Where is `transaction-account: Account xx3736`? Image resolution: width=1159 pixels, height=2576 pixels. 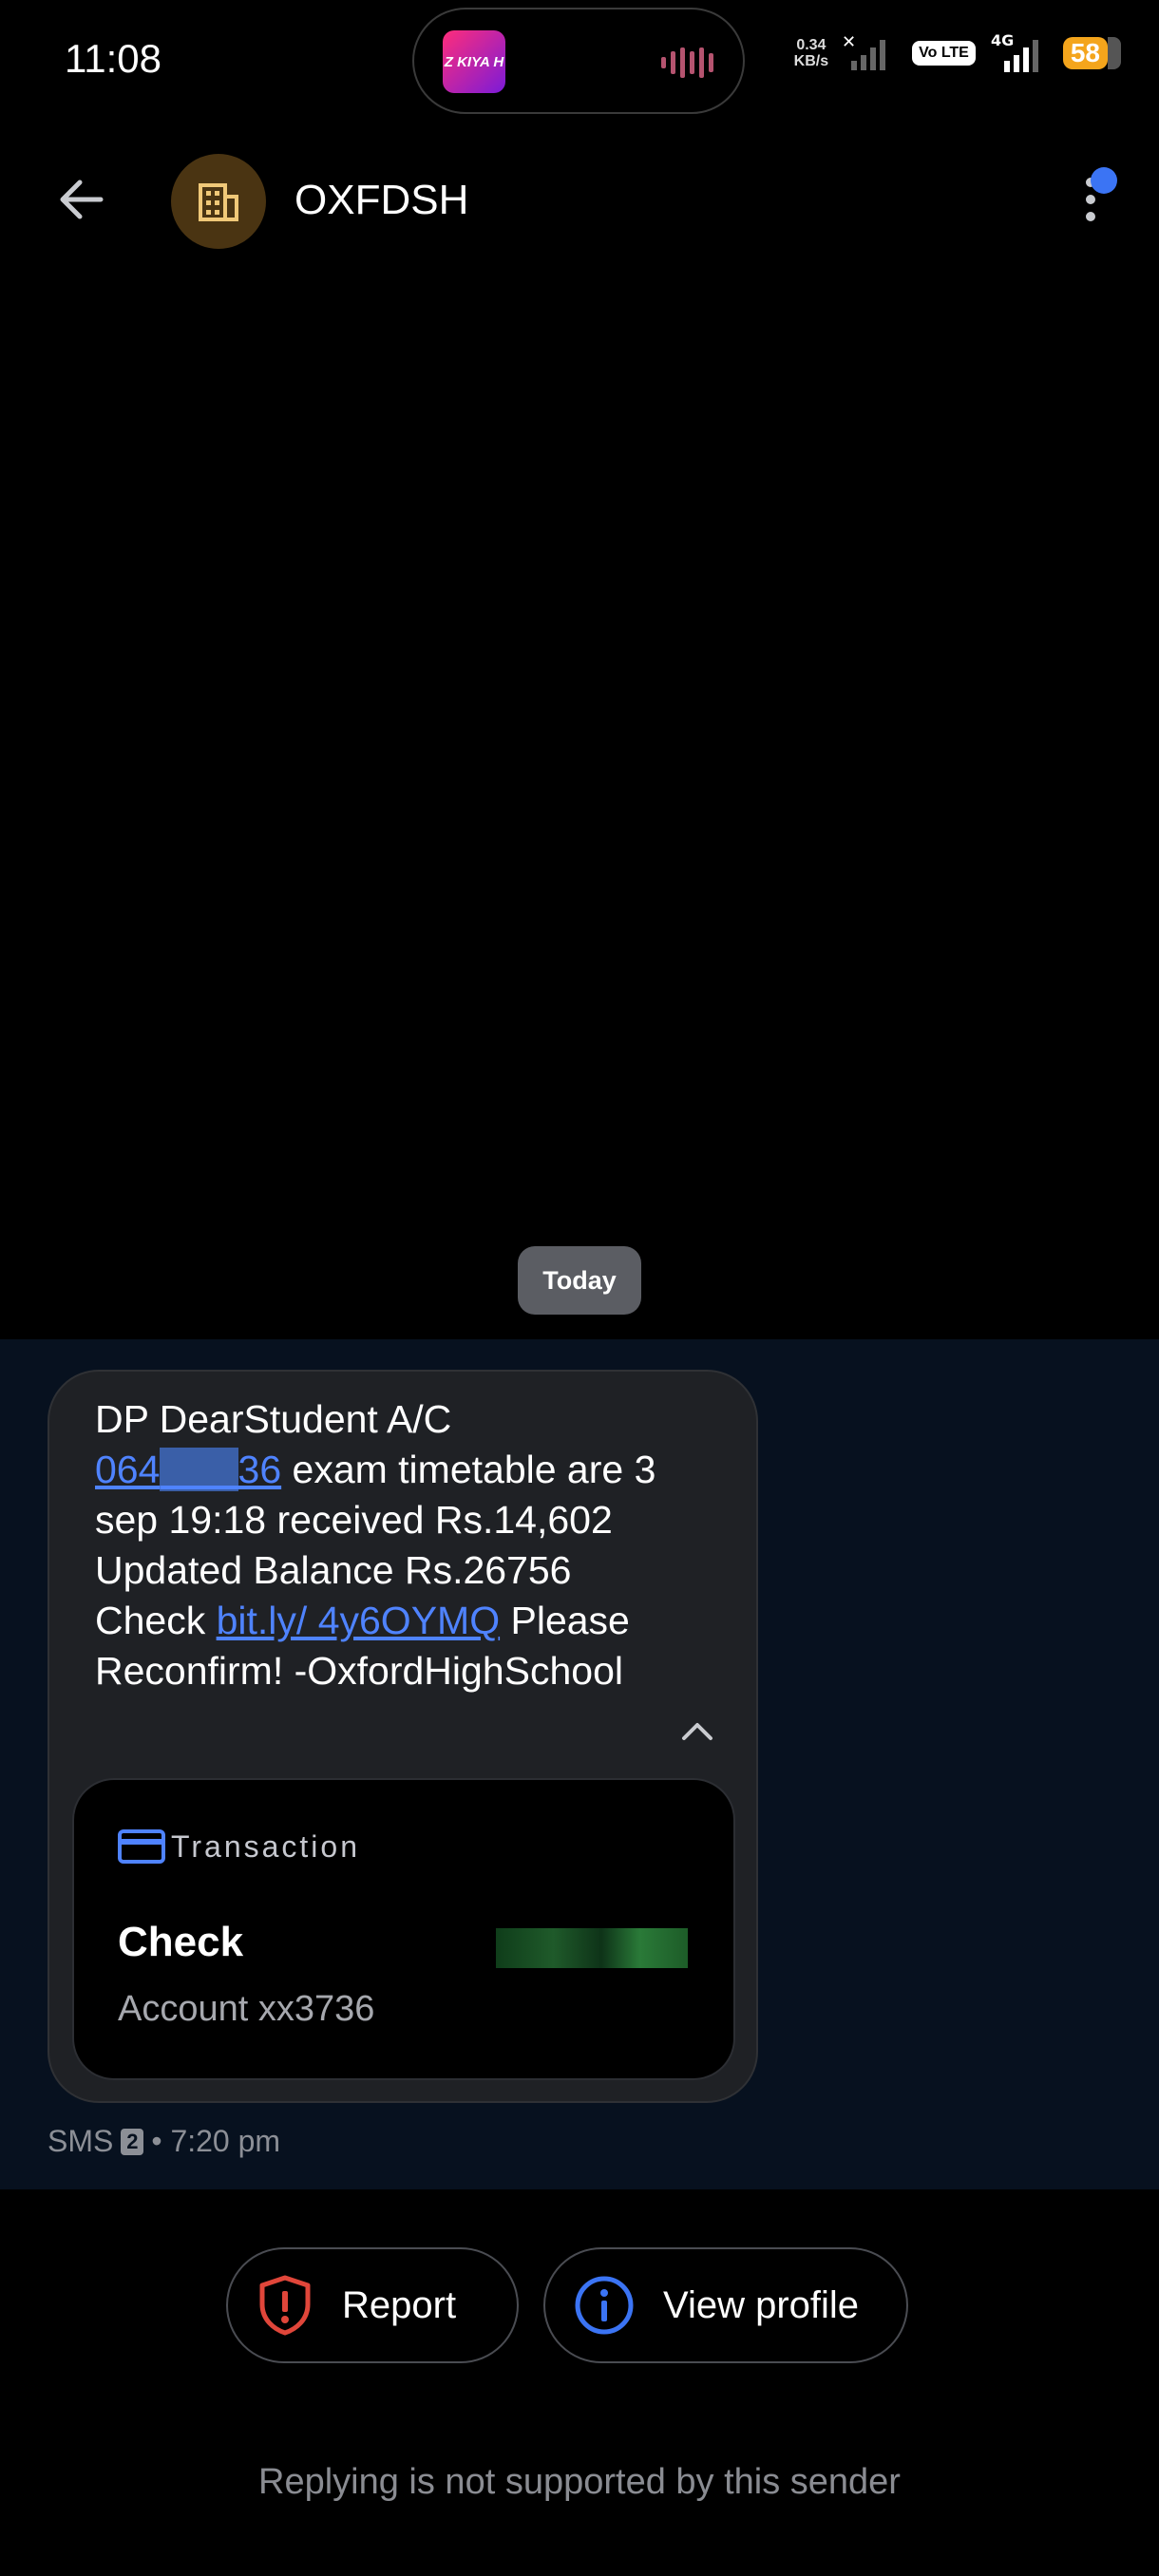
transaction-account: Account xx3736 is located at coordinates (246, 2009).